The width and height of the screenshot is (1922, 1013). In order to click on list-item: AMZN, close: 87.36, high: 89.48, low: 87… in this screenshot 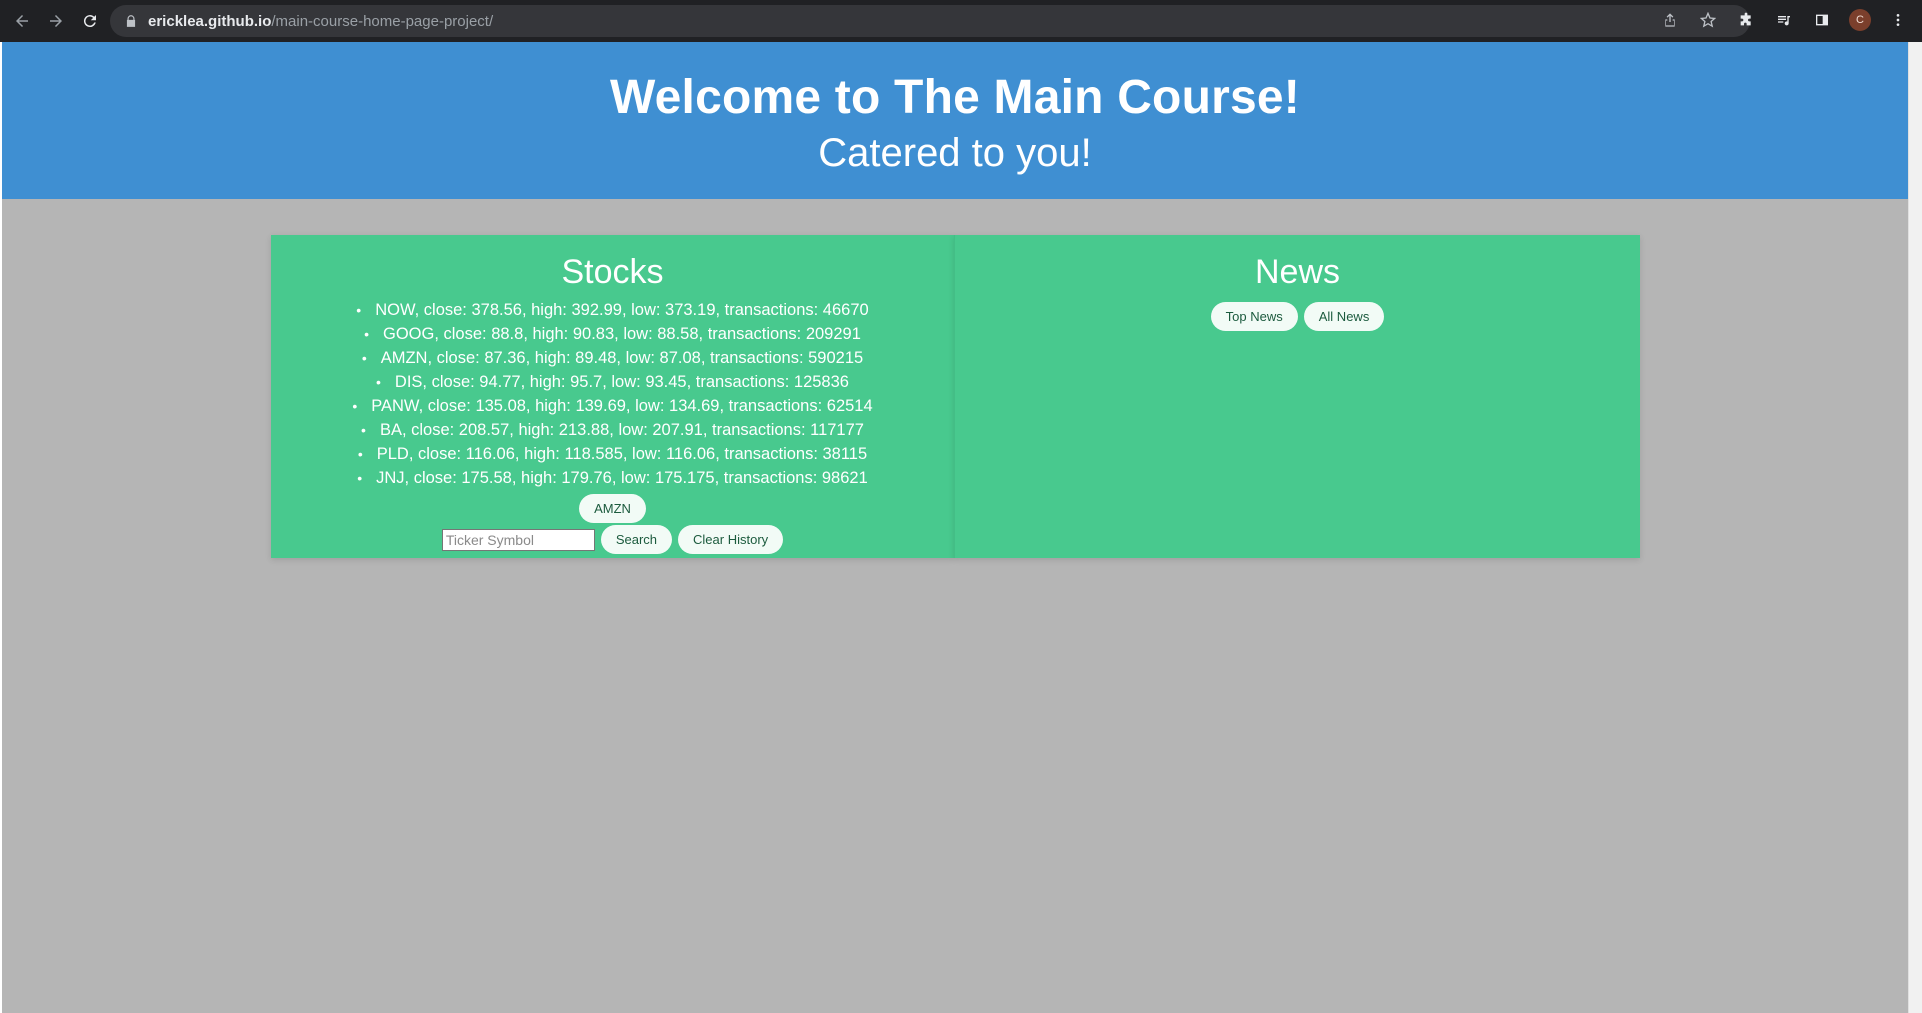, I will do `click(612, 358)`.